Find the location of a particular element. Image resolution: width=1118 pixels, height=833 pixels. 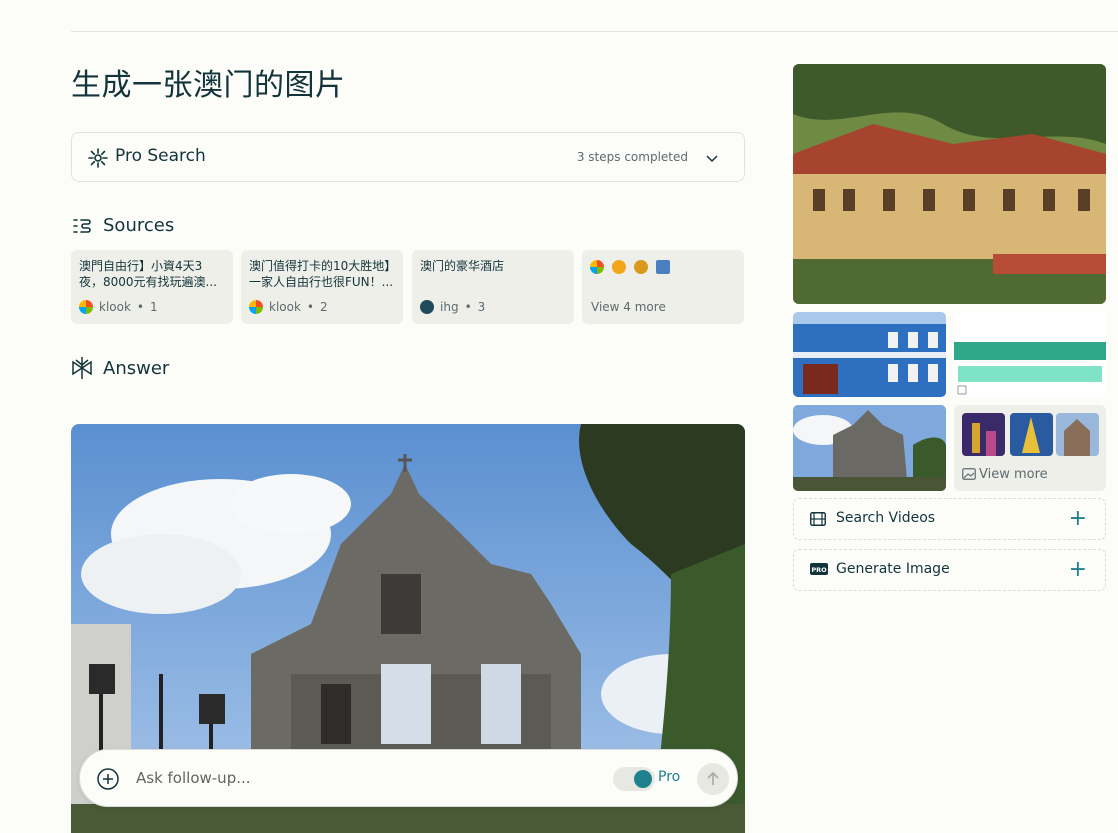

pro-toggle-label: Pro is located at coordinates (669, 777).